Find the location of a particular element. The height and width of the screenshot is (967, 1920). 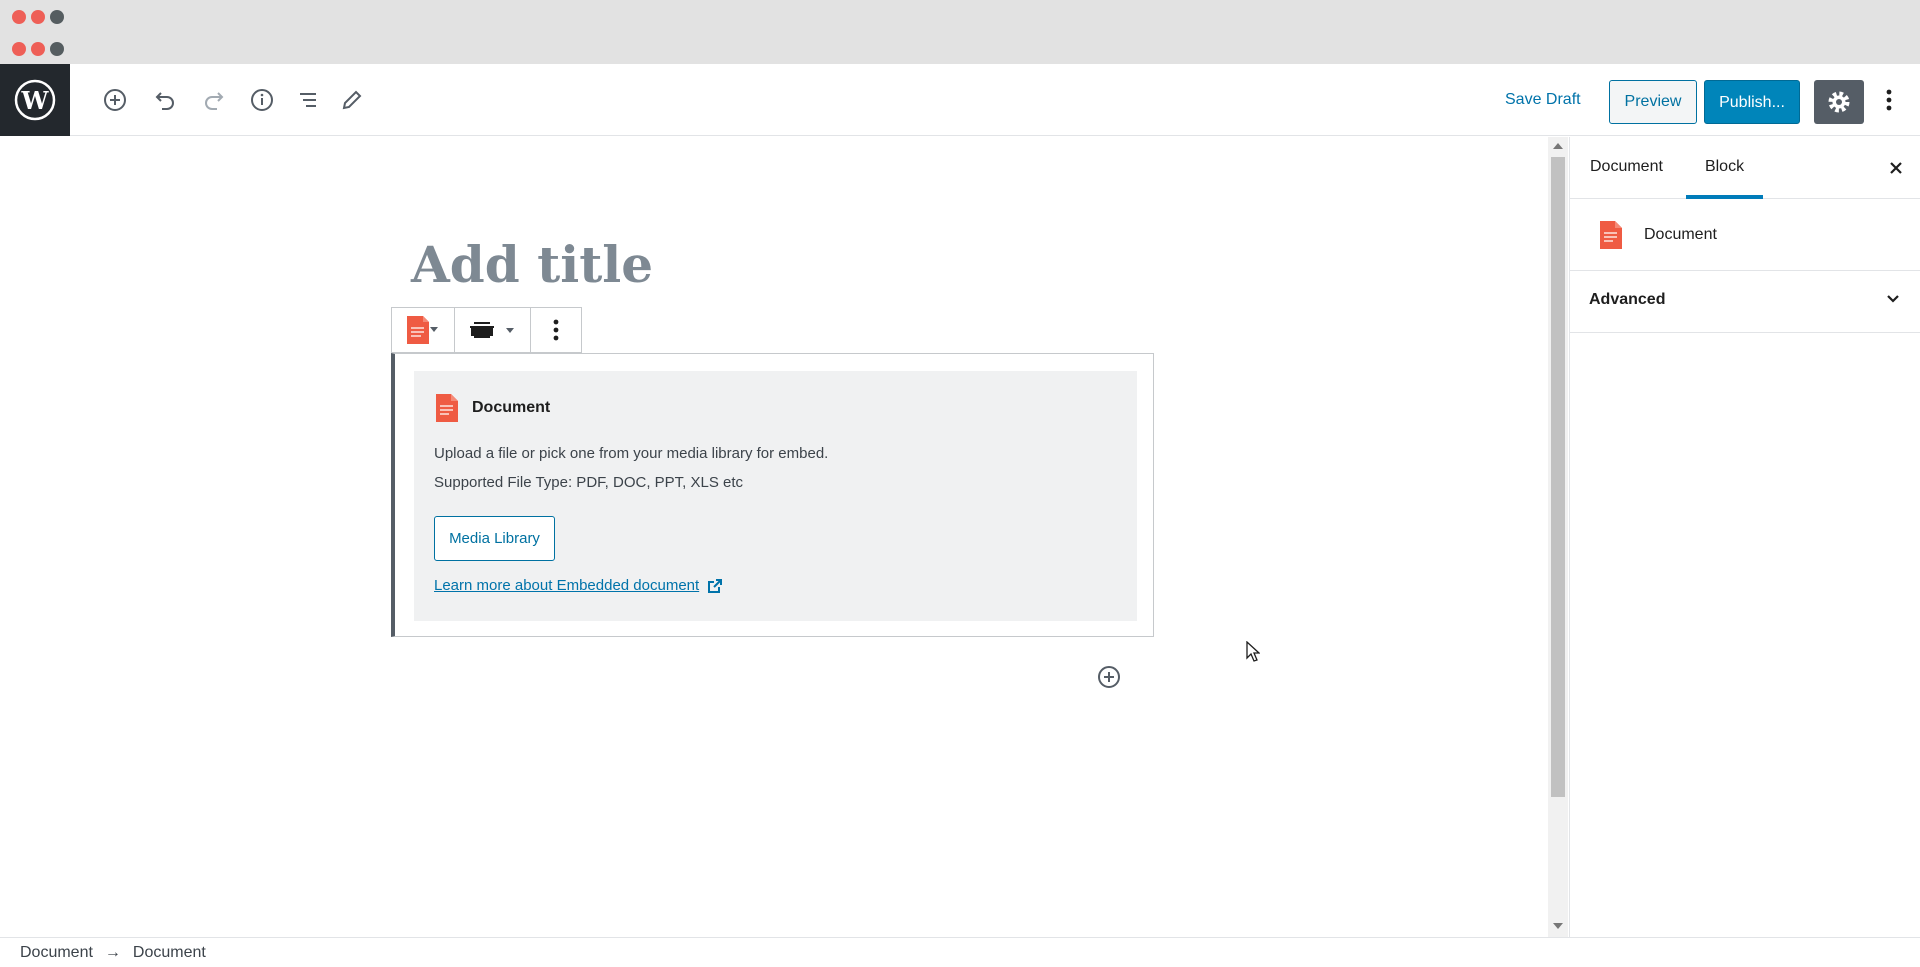

undo-icon is located at coordinates (164, 101).